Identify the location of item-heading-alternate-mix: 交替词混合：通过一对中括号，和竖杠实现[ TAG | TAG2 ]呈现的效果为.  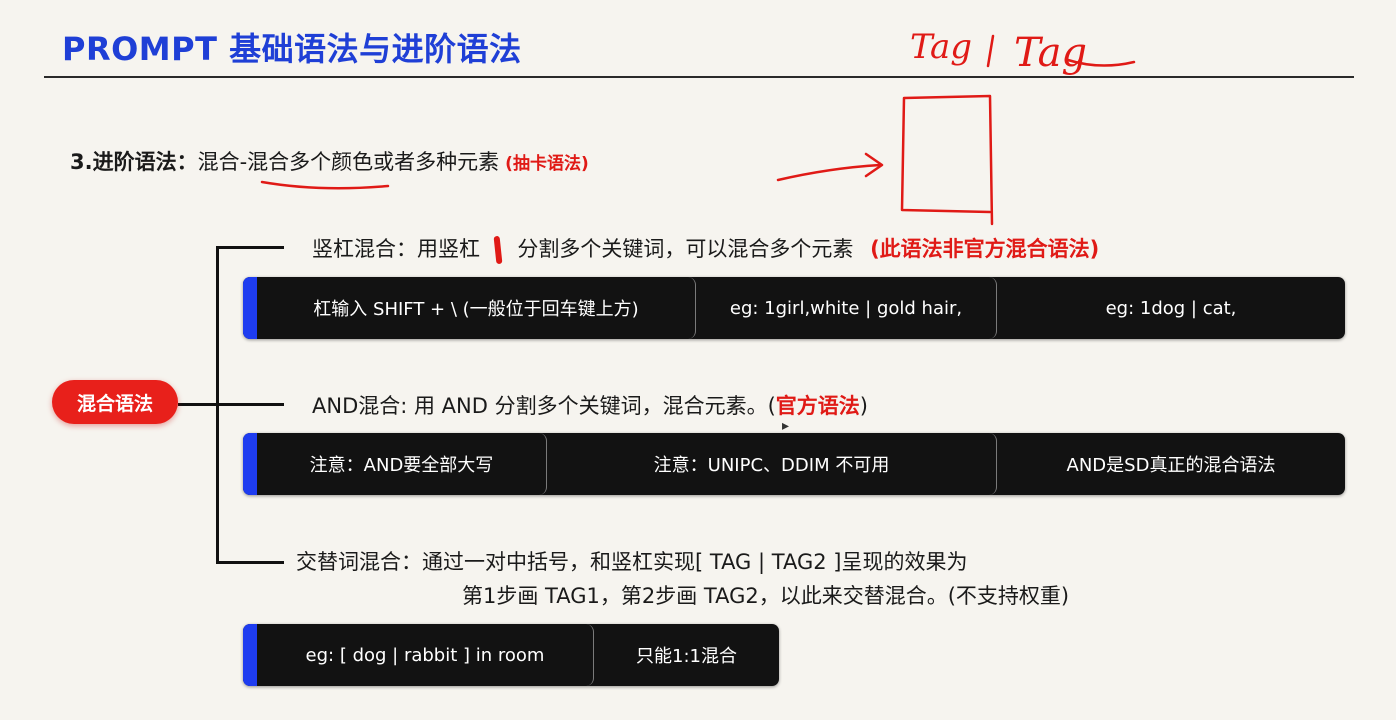
(632, 562).